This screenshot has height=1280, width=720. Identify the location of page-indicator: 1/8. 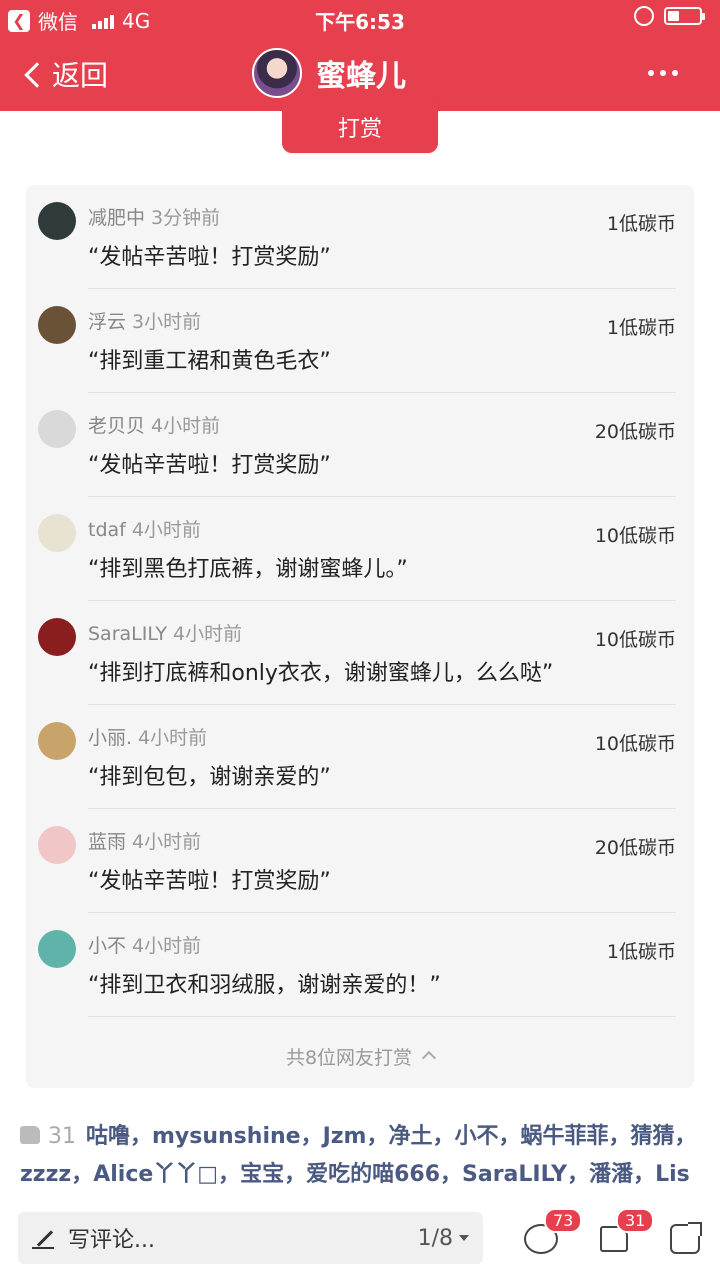
(435, 1238).